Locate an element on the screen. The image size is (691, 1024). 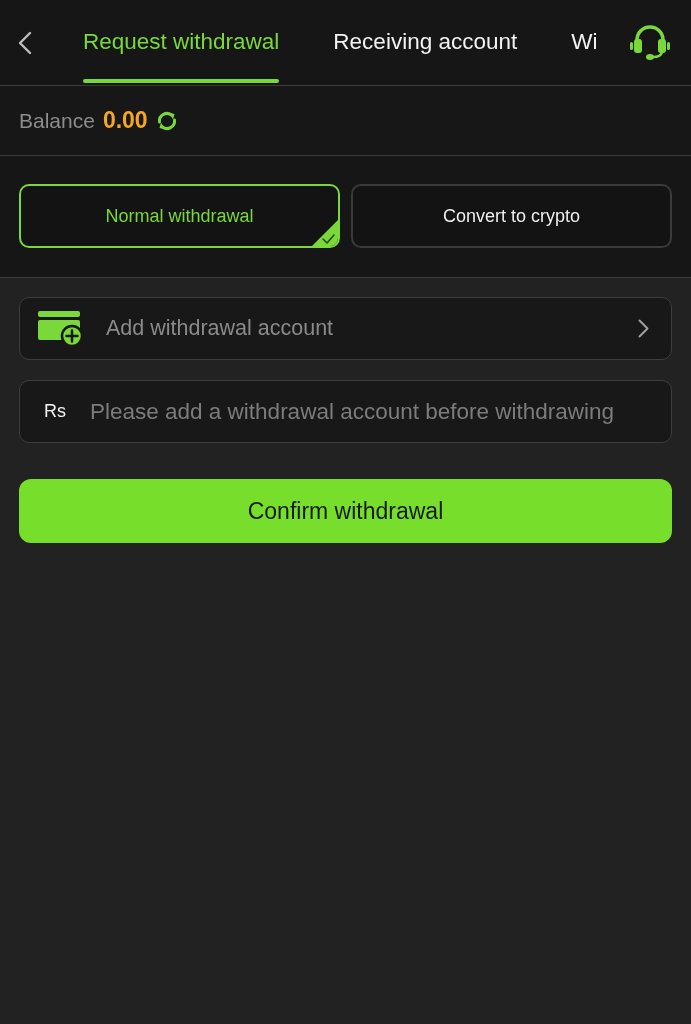
amount-input: Please add a withdrawal account before withdrawing is located at coordinates (376, 411).